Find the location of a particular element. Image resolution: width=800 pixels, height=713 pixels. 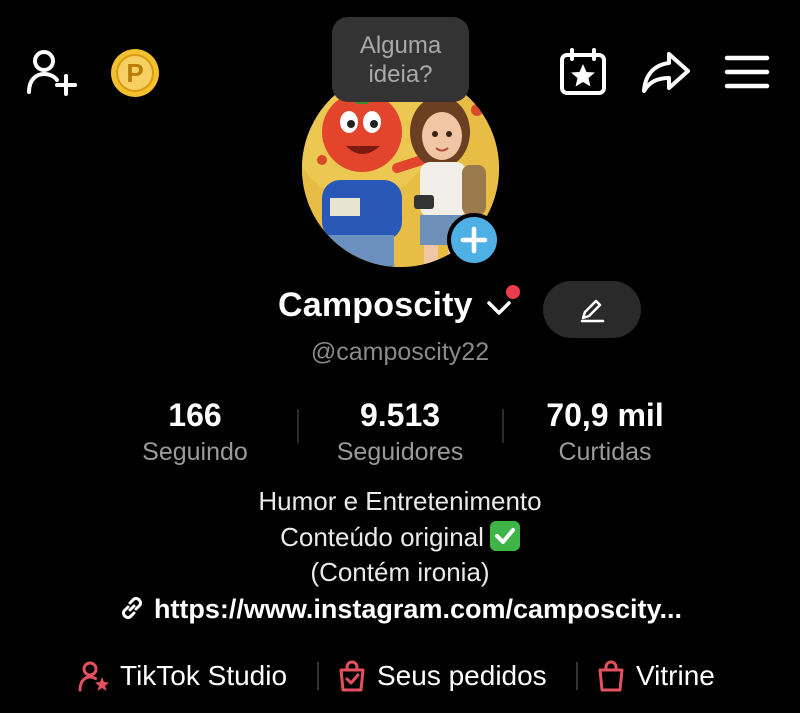

bio-line: Humor e Entretenimento is located at coordinates (400, 501).